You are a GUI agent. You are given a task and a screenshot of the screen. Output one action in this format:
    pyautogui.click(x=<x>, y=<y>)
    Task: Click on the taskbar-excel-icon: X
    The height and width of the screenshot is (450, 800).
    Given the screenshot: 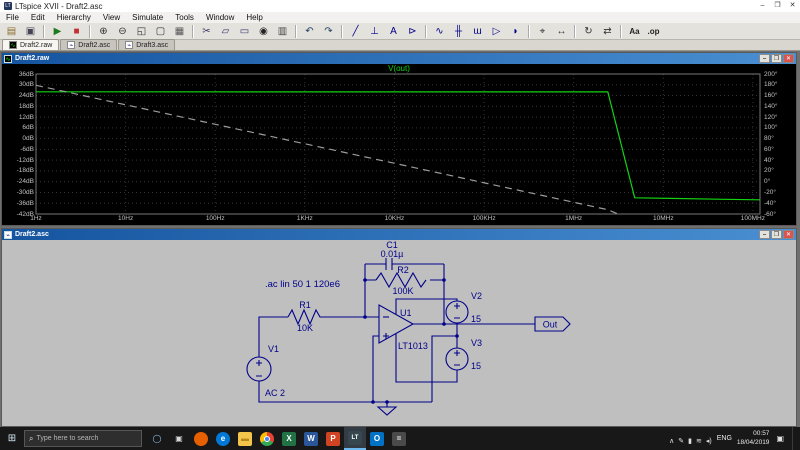 What is the action you would take?
    pyautogui.click(x=289, y=438)
    